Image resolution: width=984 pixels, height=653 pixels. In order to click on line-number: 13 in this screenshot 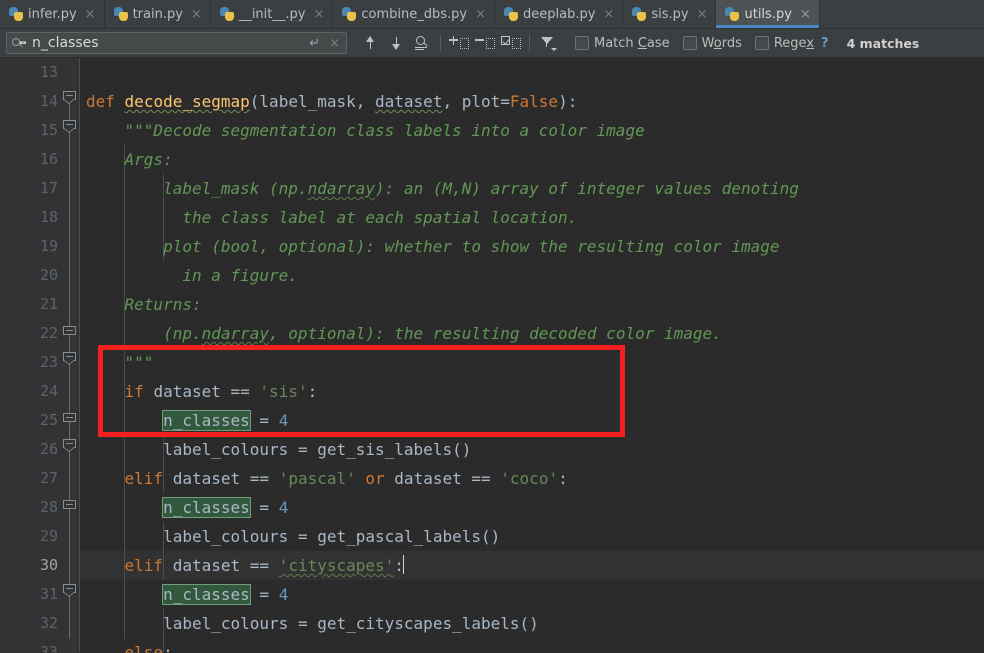, I will do `click(48, 72)`.